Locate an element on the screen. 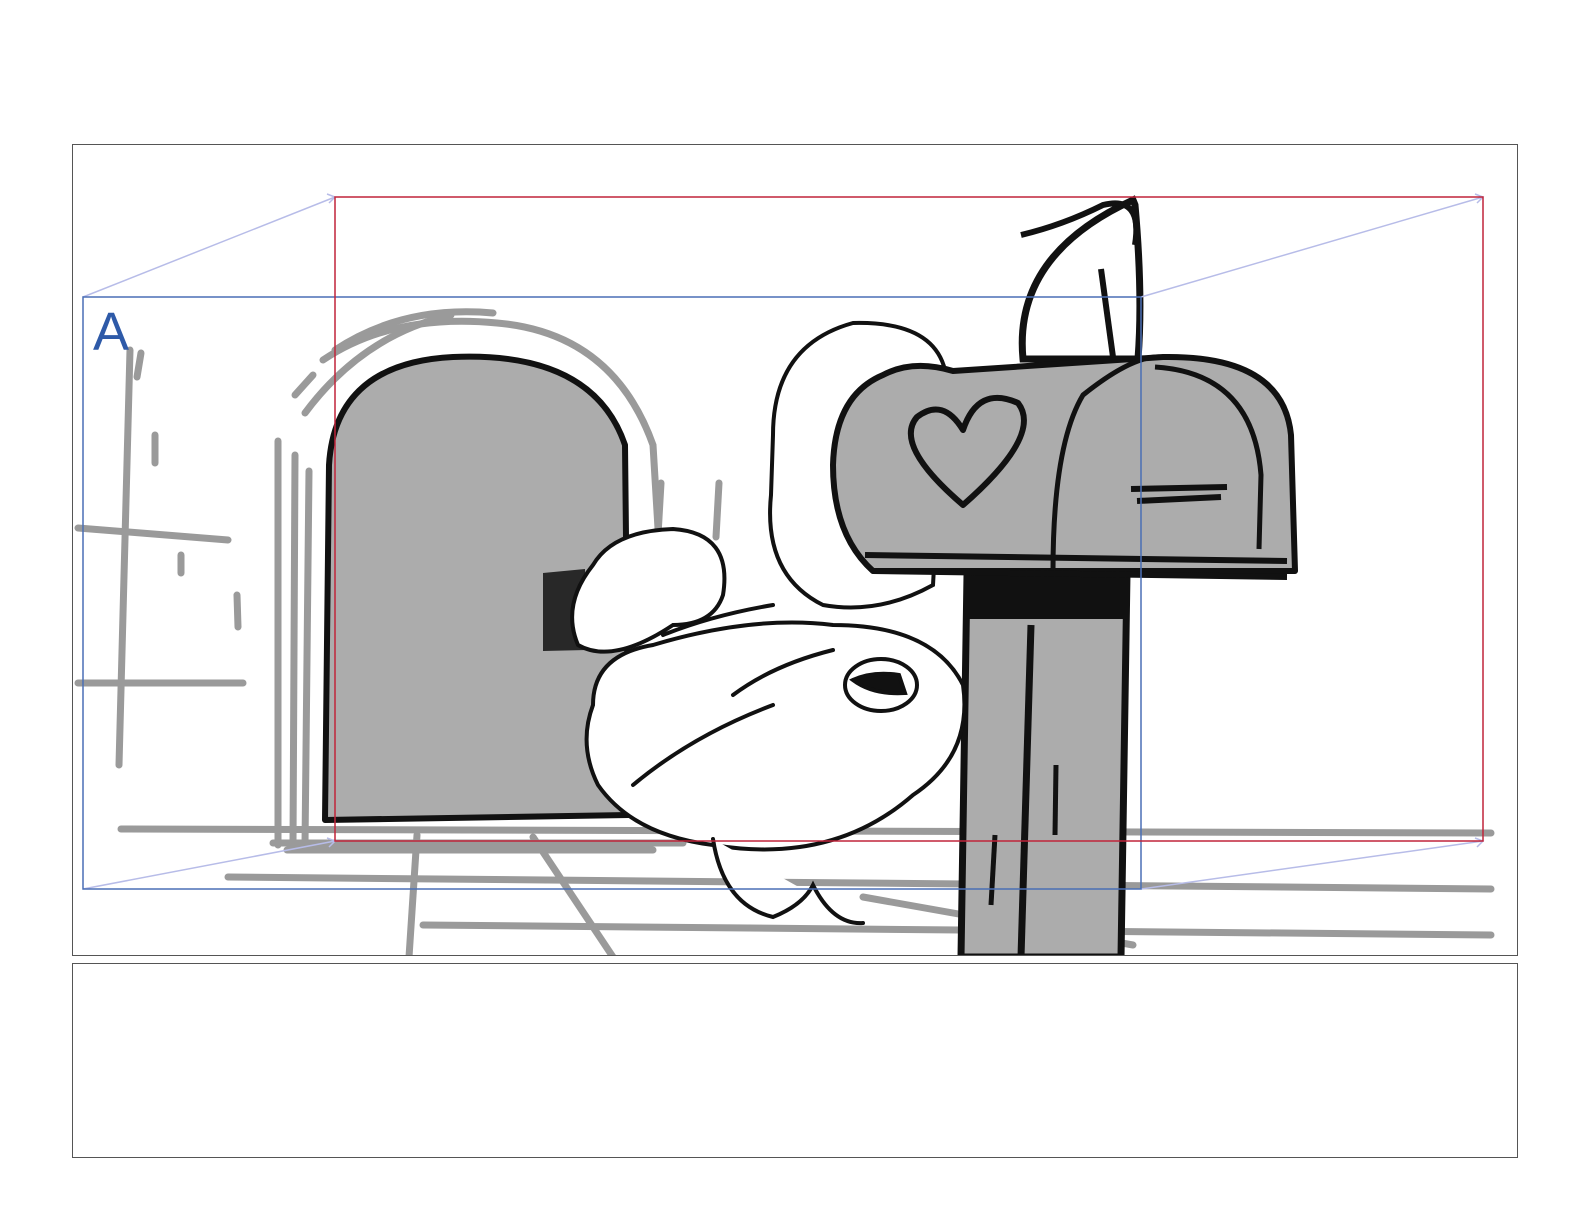 This screenshot has height=1224, width=1584. storyboard-notes-box is located at coordinates (795, 1060).